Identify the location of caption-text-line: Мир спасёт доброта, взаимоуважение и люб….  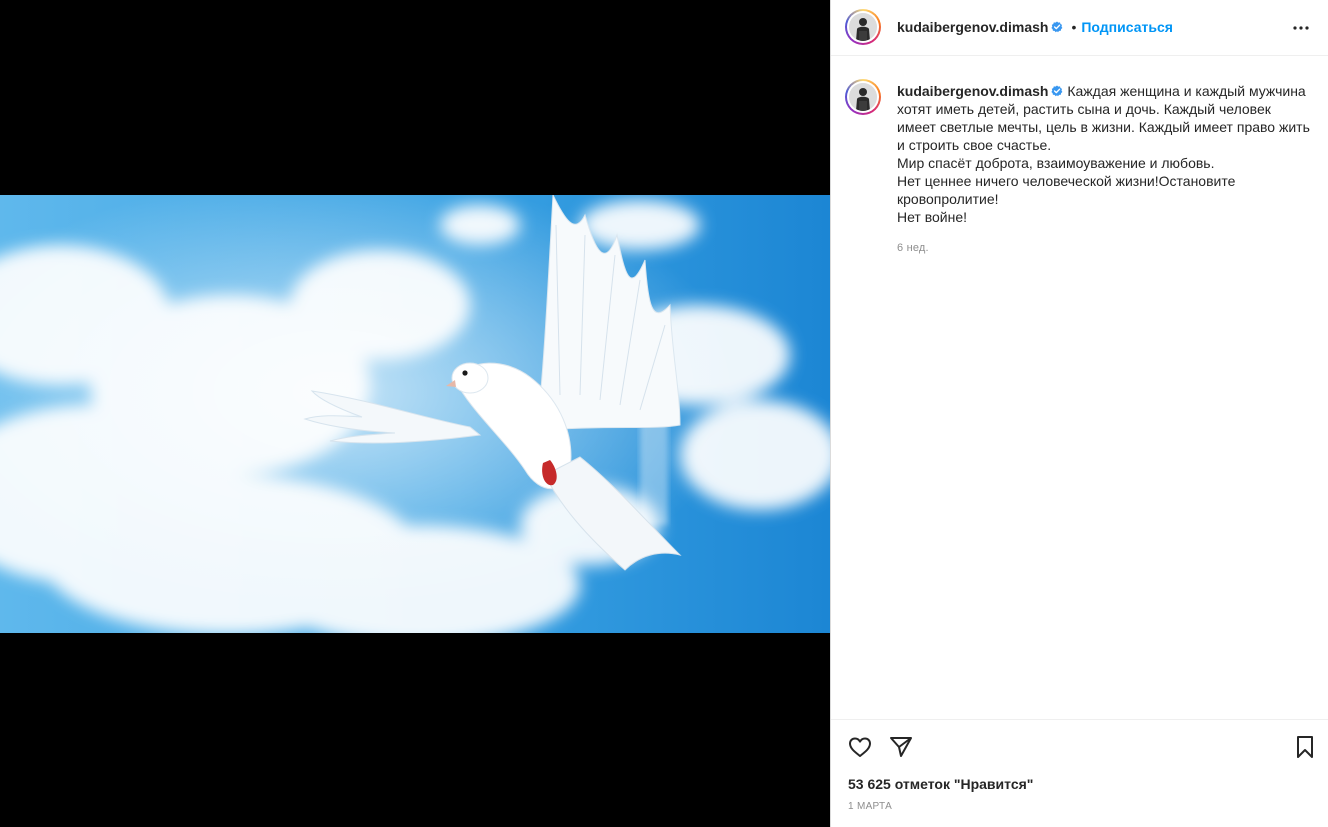
(1056, 163).